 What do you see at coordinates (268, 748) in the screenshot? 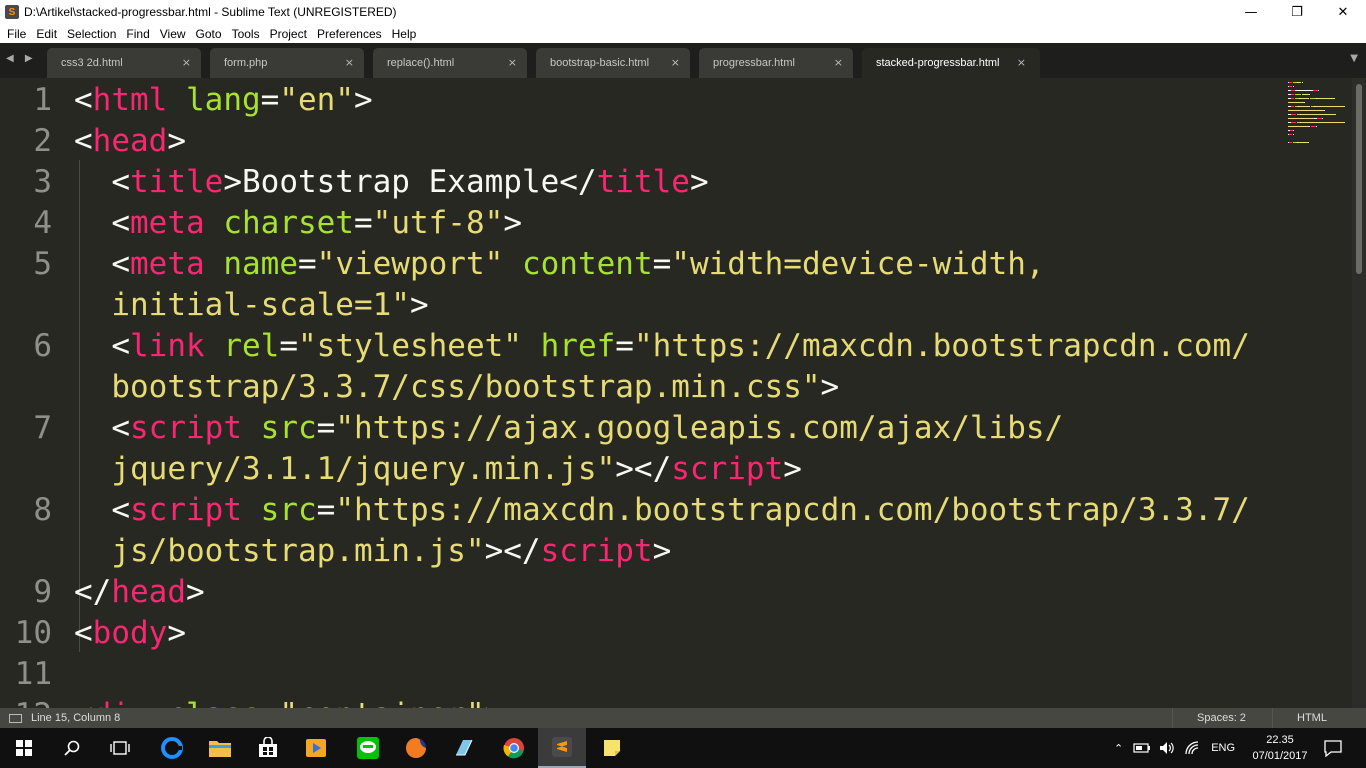
I see `store-icon` at bounding box center [268, 748].